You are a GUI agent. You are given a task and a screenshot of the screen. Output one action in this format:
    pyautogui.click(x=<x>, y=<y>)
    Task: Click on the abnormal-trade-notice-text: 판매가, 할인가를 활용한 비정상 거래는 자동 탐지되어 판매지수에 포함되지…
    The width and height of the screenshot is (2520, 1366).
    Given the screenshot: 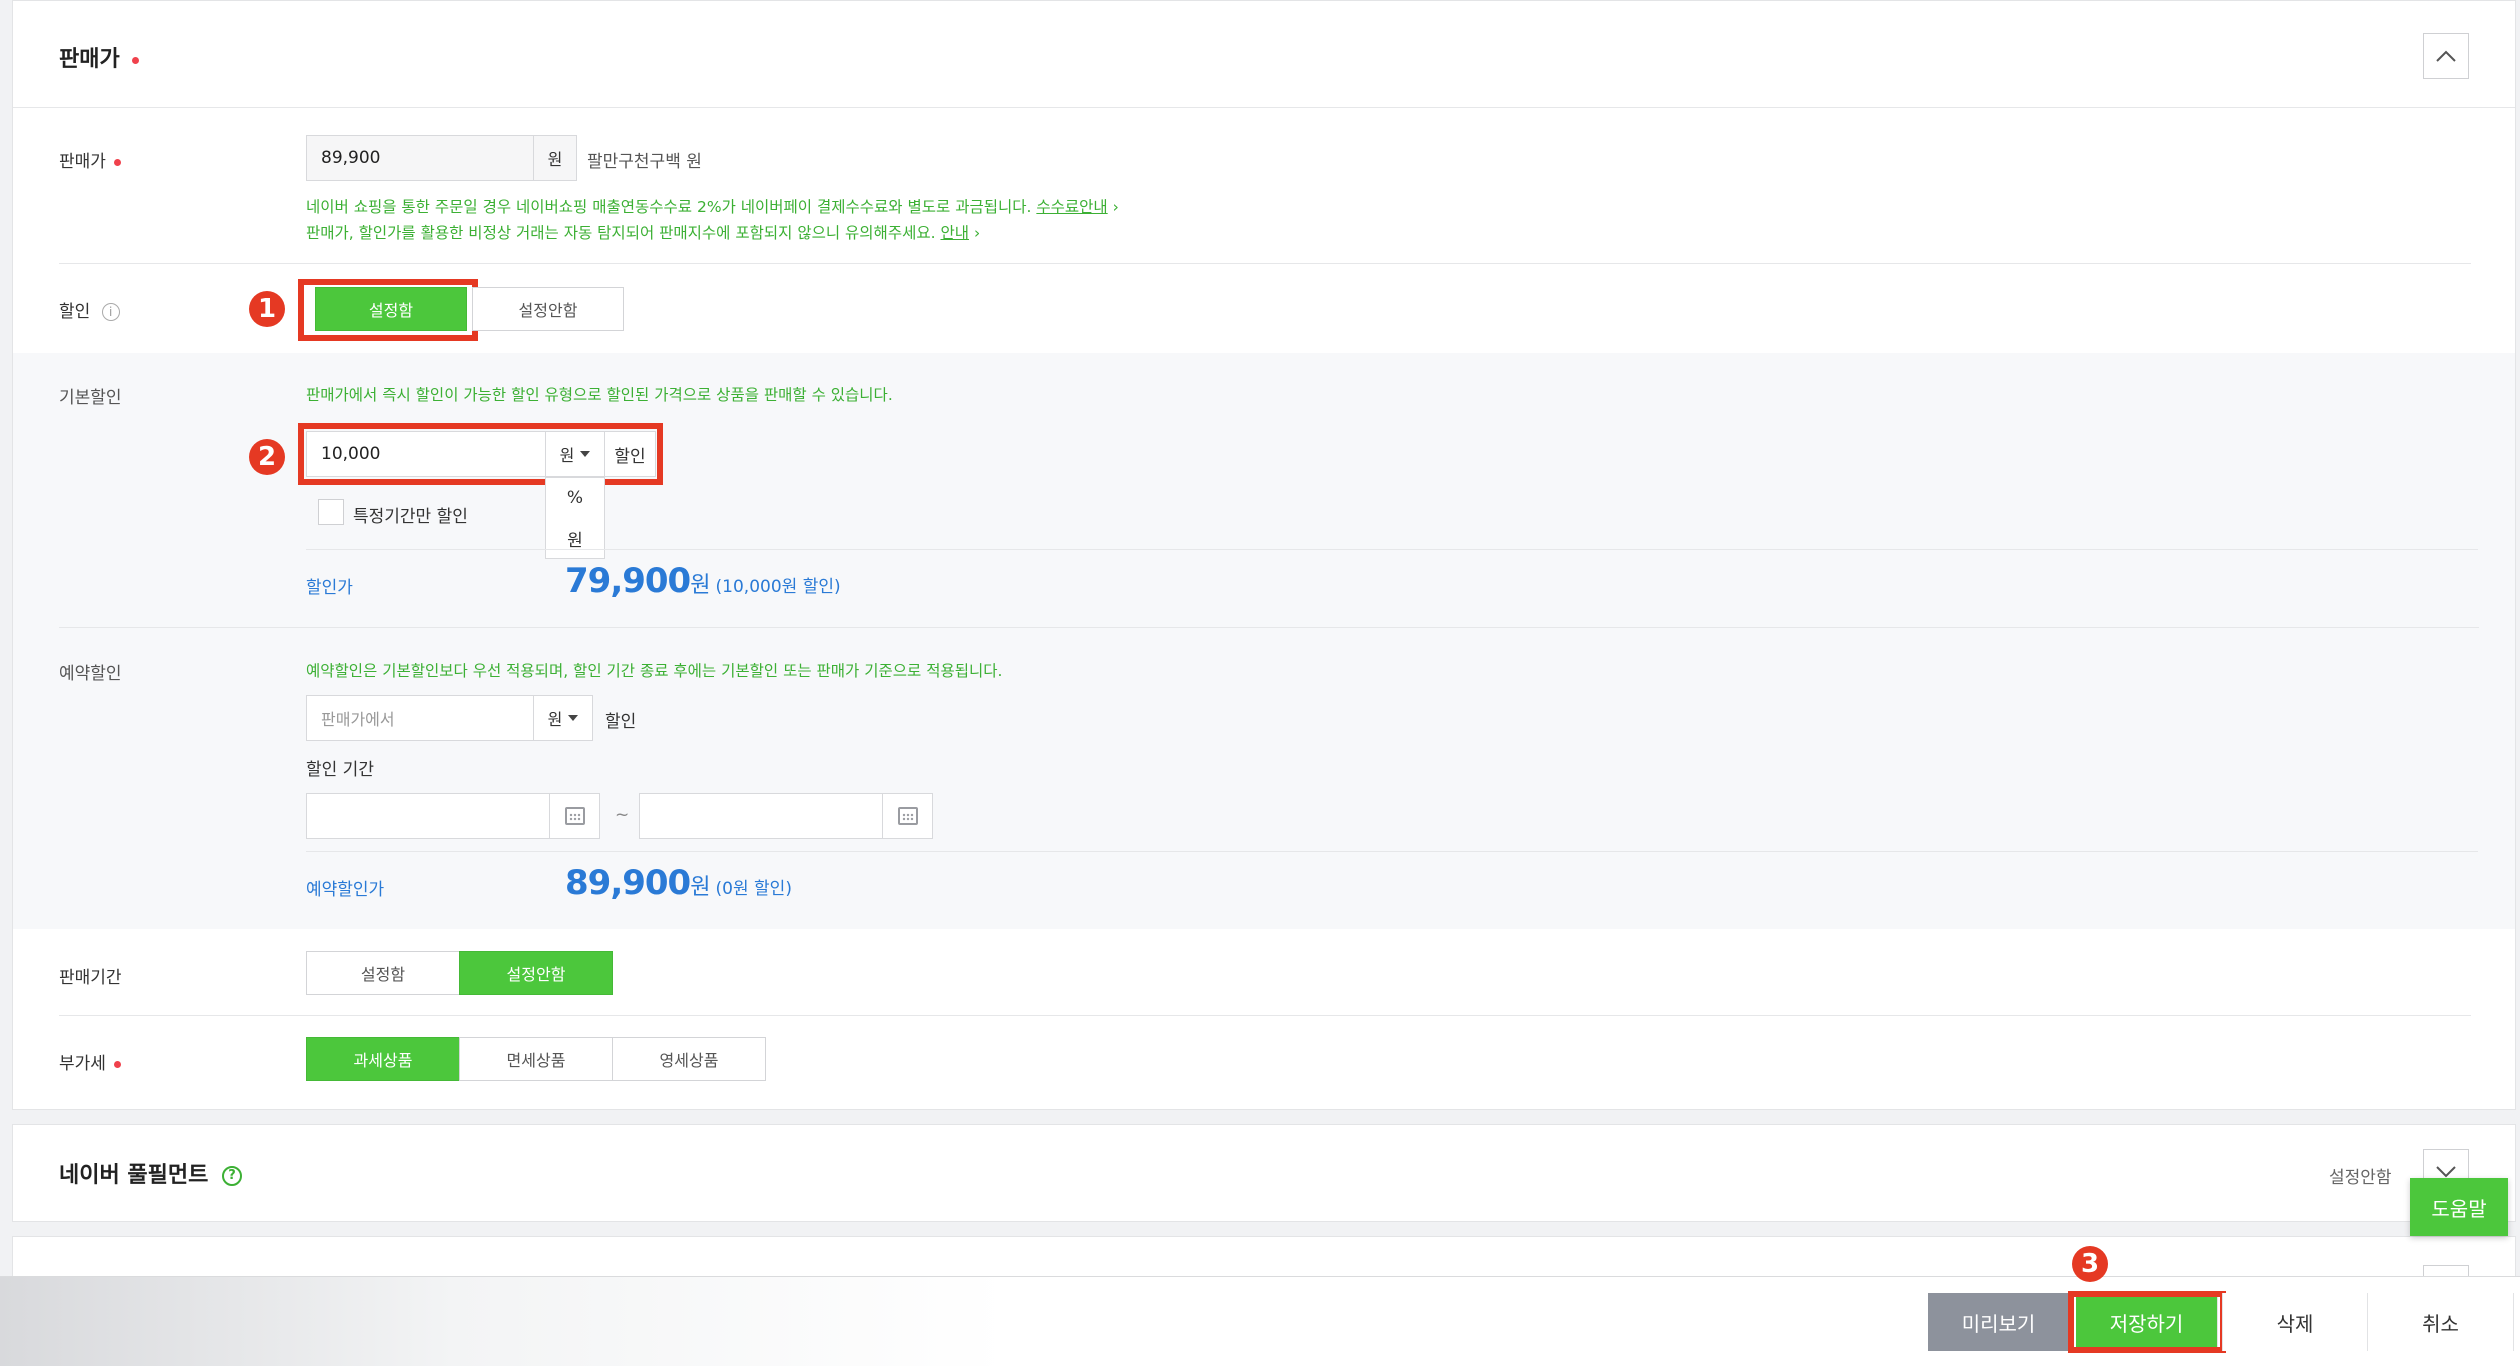 What is the action you would take?
    pyautogui.click(x=621, y=233)
    